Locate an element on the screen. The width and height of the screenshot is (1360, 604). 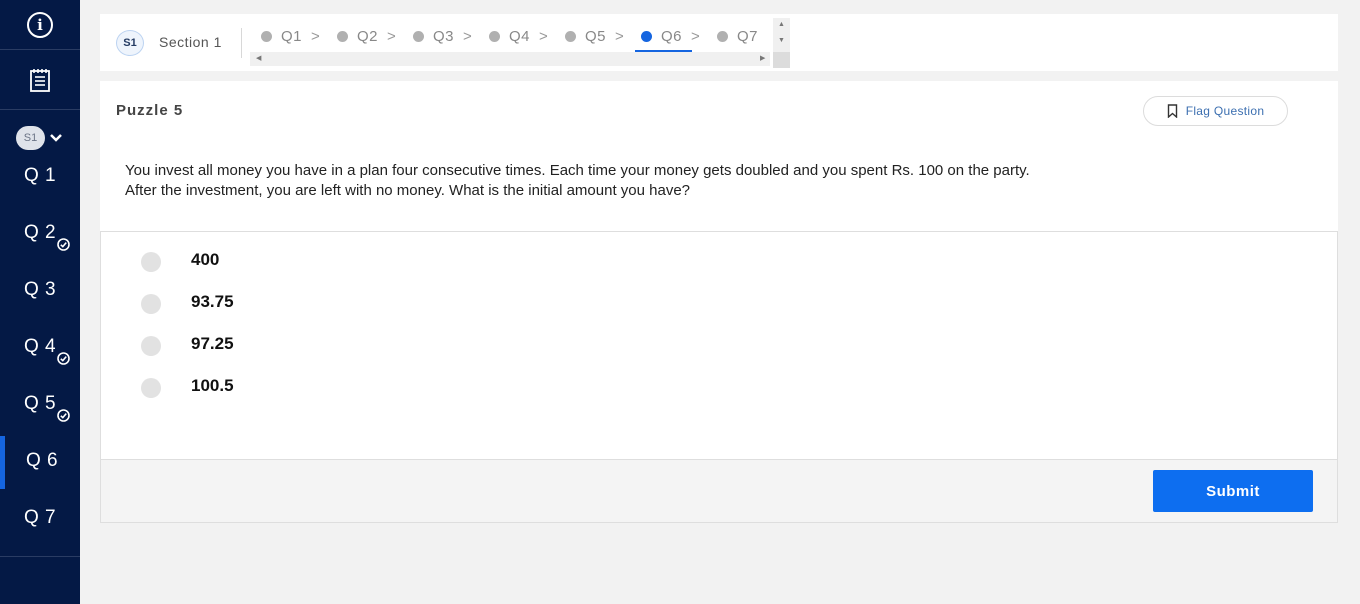
sidebar-item-label: Q 1 is located at coordinates (40, 175).